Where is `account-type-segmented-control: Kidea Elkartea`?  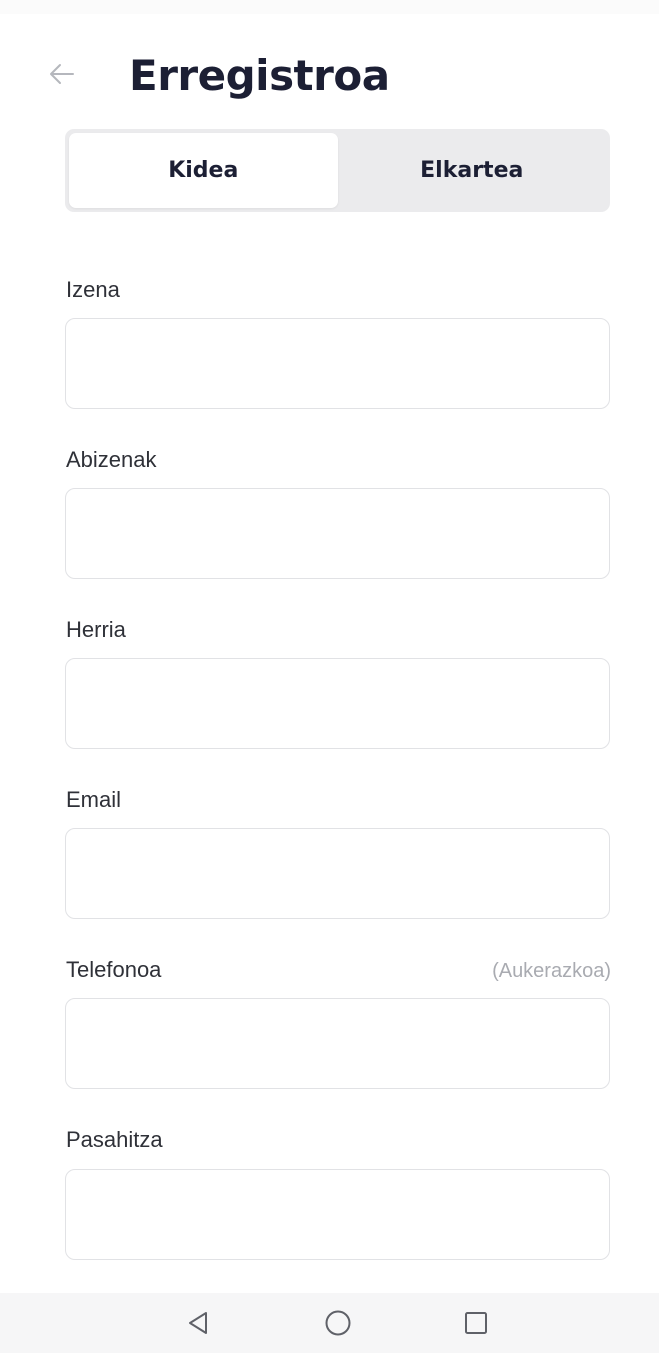 account-type-segmented-control: Kidea Elkartea is located at coordinates (337, 170).